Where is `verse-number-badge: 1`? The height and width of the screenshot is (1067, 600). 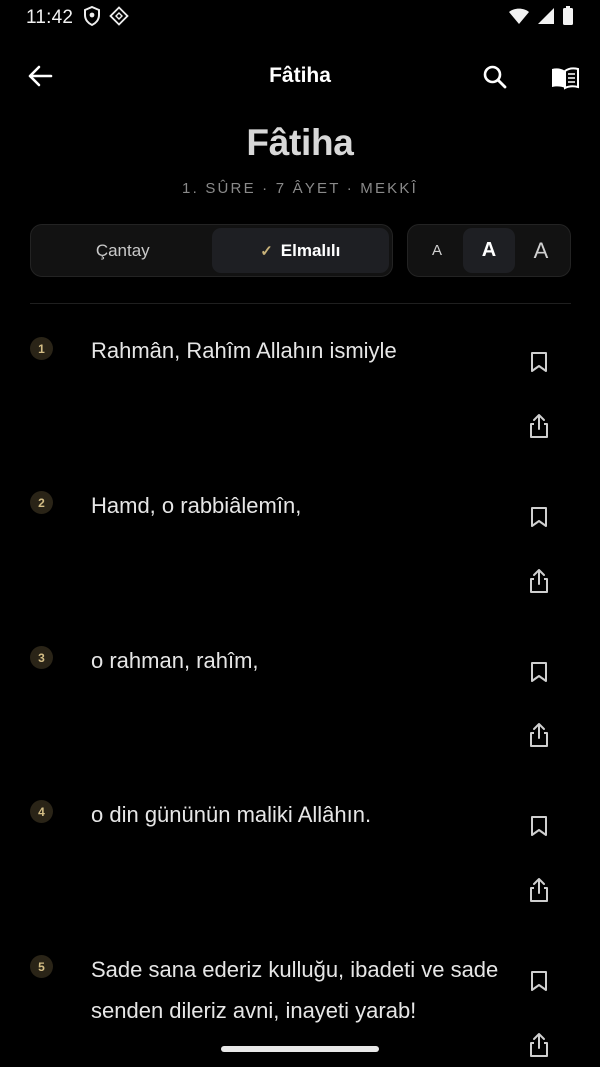 verse-number-badge: 1 is located at coordinates (41, 348).